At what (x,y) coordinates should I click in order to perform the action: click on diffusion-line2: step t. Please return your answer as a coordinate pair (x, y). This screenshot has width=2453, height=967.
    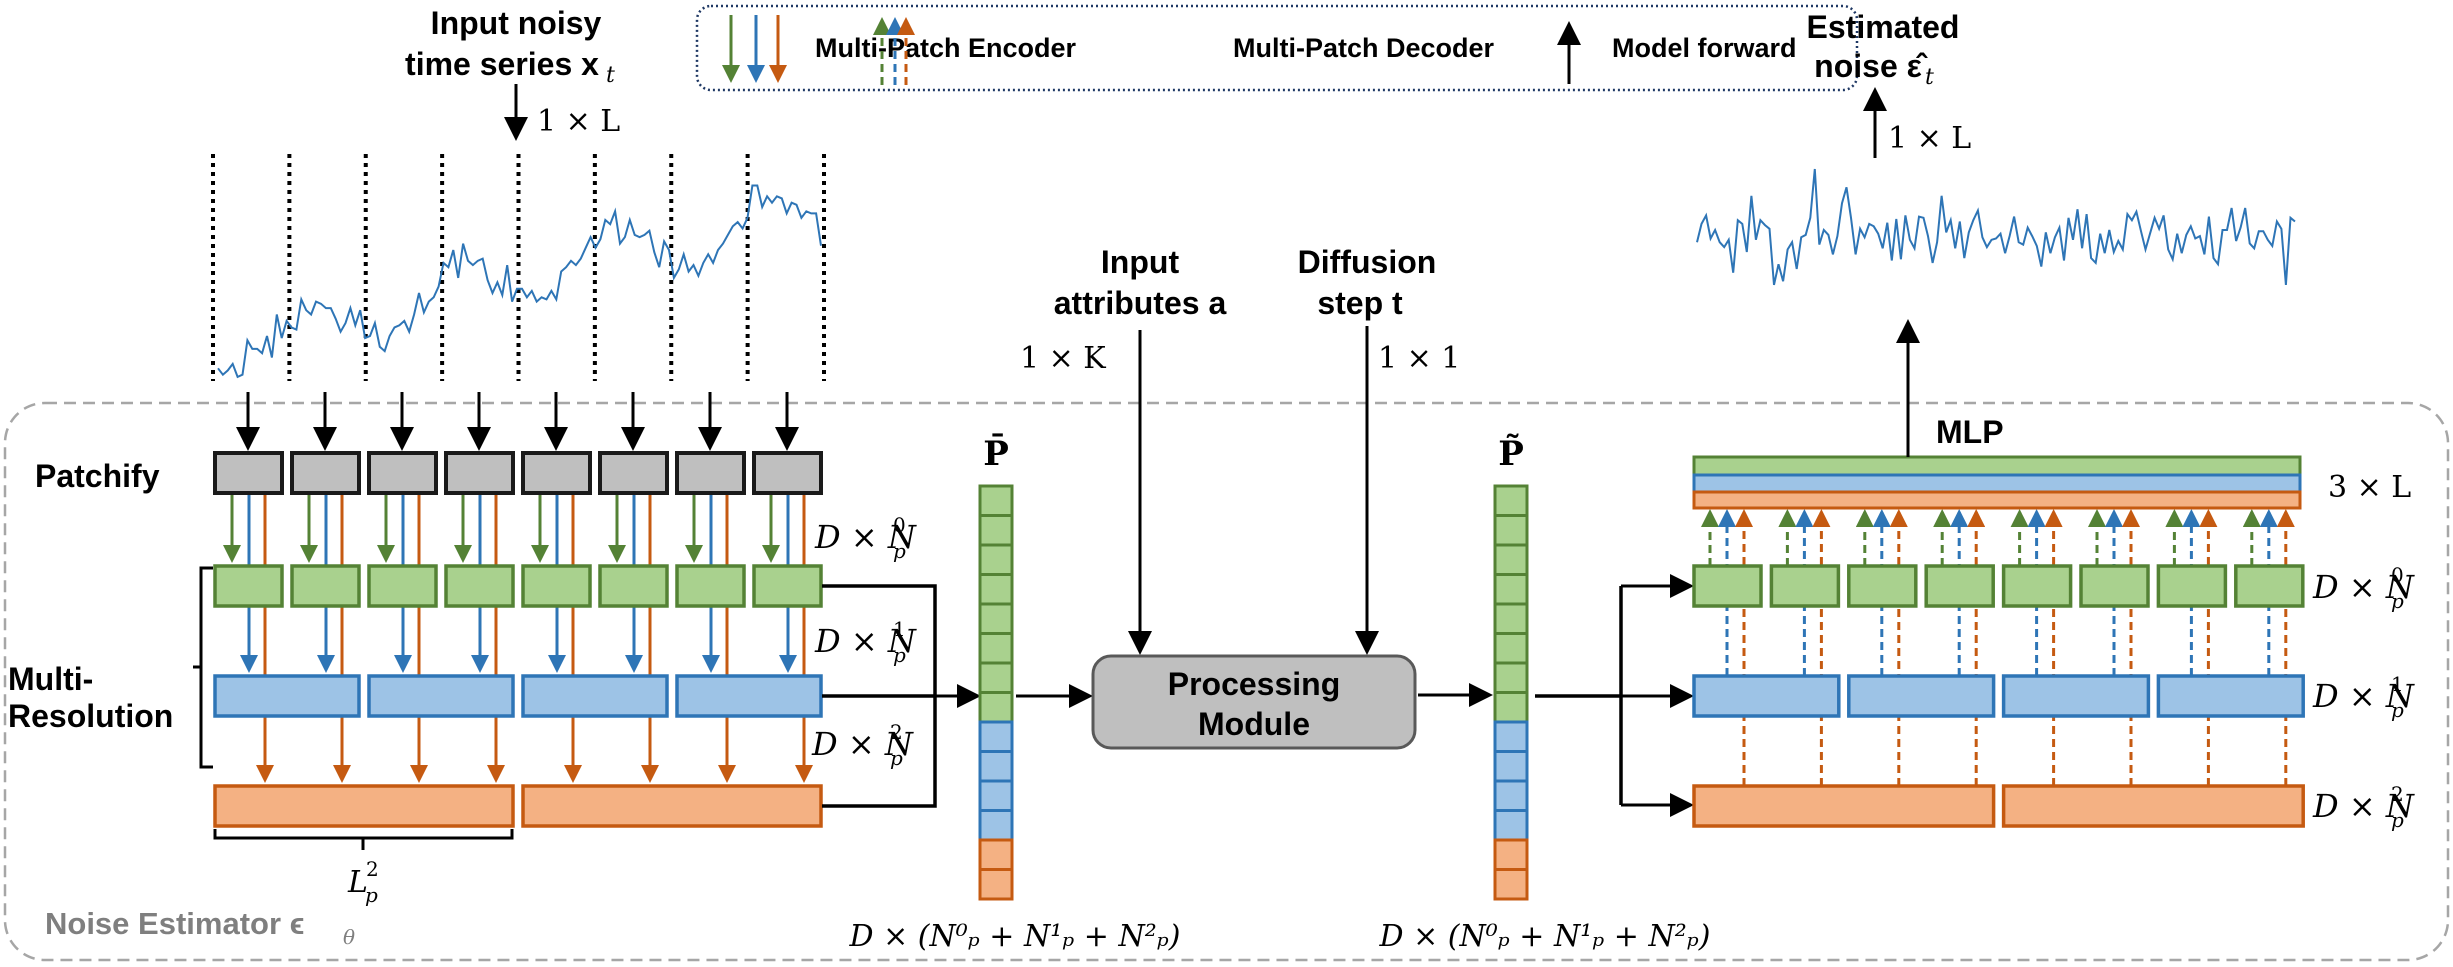
    Looking at the image, I should click on (1360, 303).